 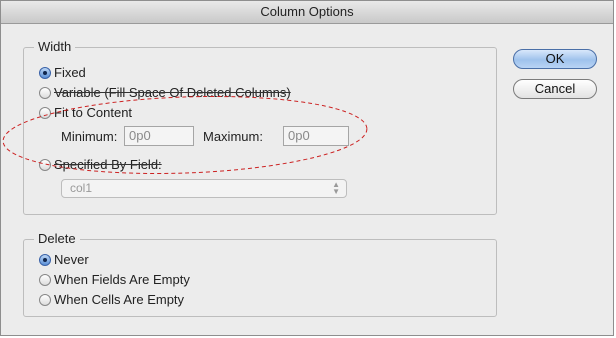 I want to click on radio-fit-to-content-label: Fit to Content, so click(x=93, y=112).